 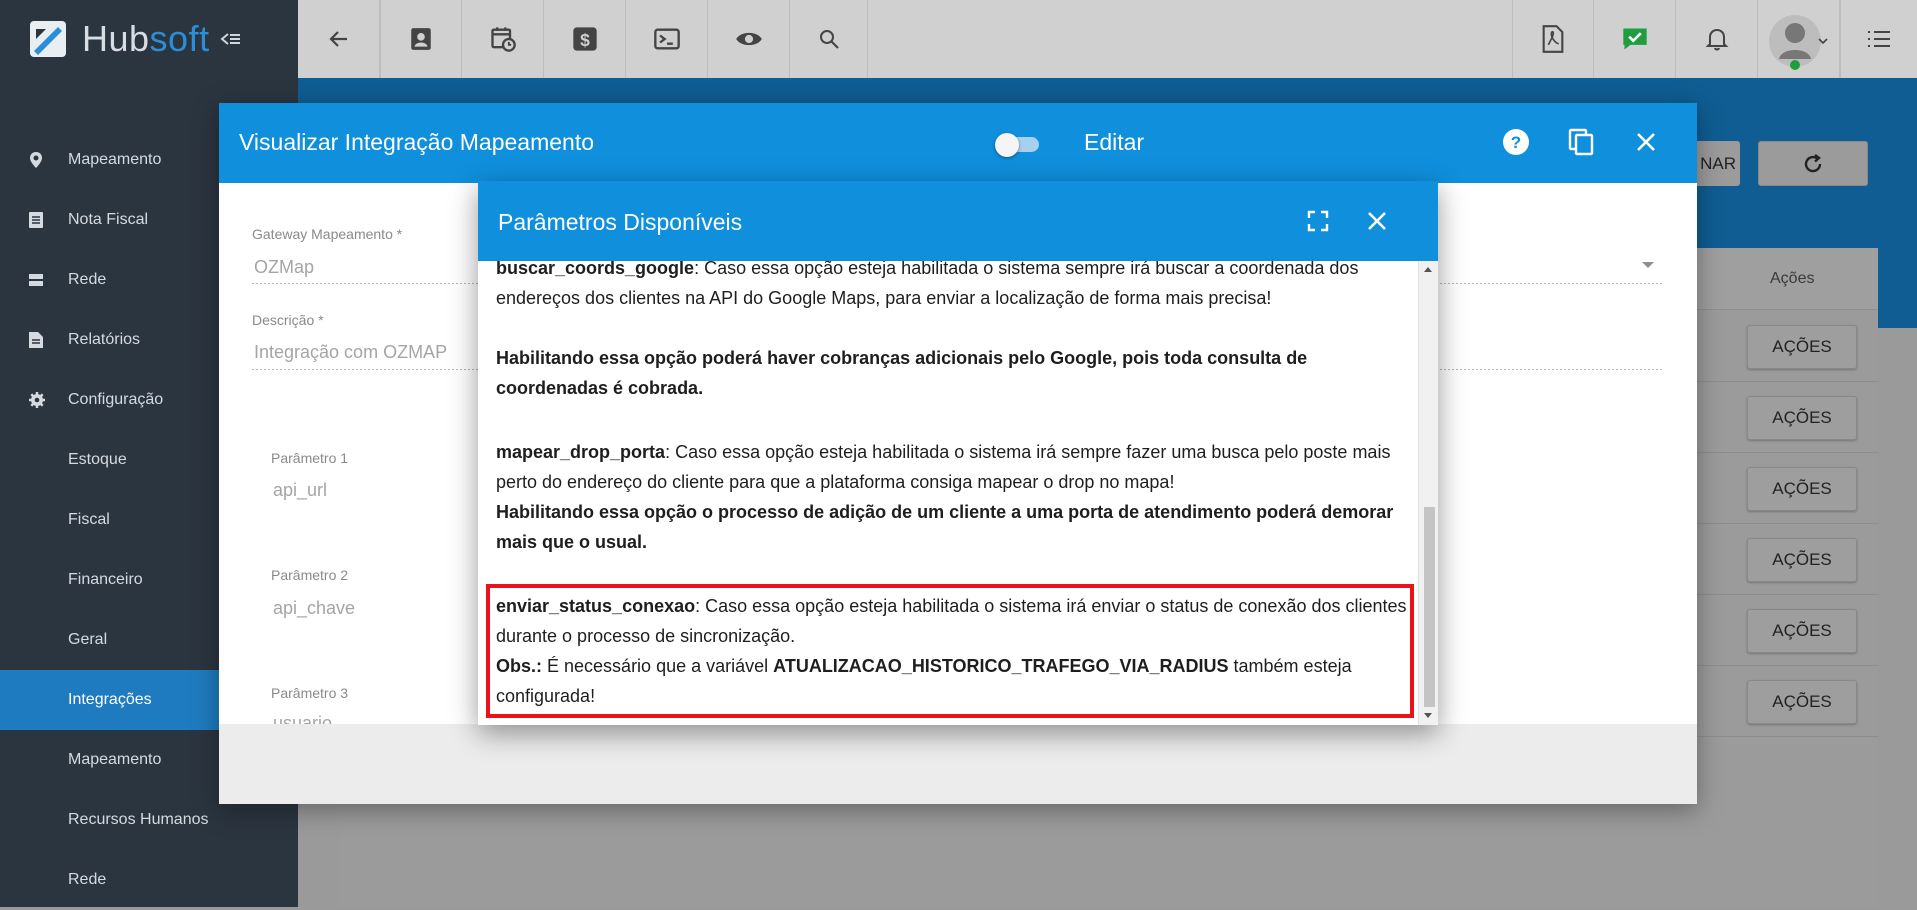 I want to click on chevron-down-icon, so click(x=1648, y=265).